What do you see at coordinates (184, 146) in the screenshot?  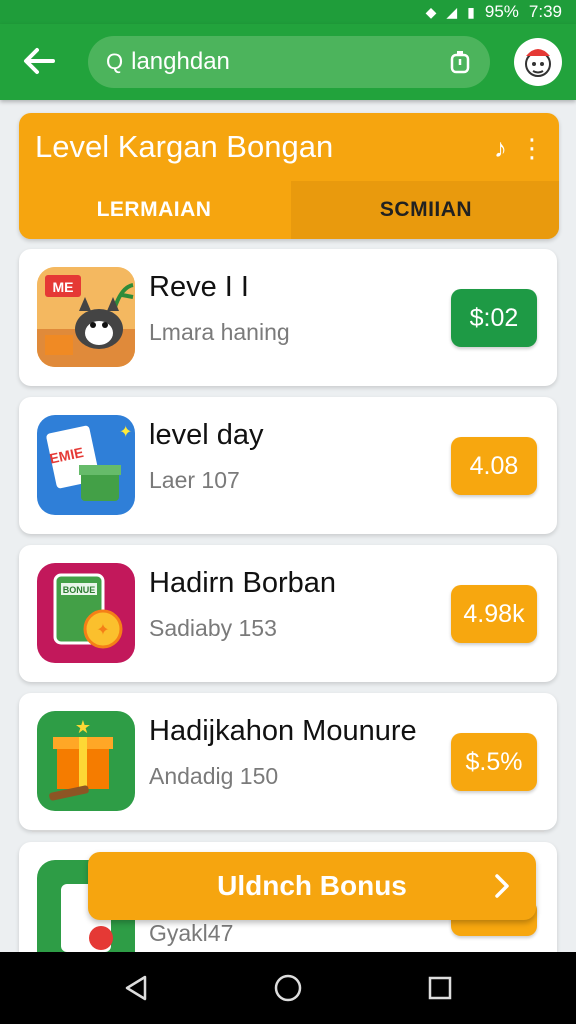 I see `page-title: Level Kargan Bongan` at bounding box center [184, 146].